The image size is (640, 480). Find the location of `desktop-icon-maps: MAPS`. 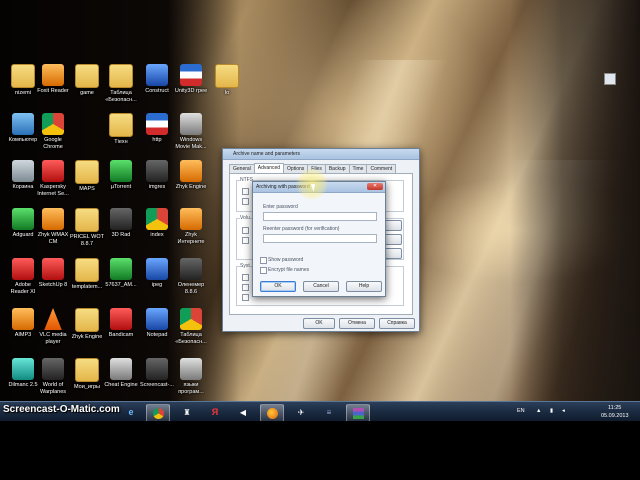

desktop-icon-maps: MAPS is located at coordinates (87, 176).